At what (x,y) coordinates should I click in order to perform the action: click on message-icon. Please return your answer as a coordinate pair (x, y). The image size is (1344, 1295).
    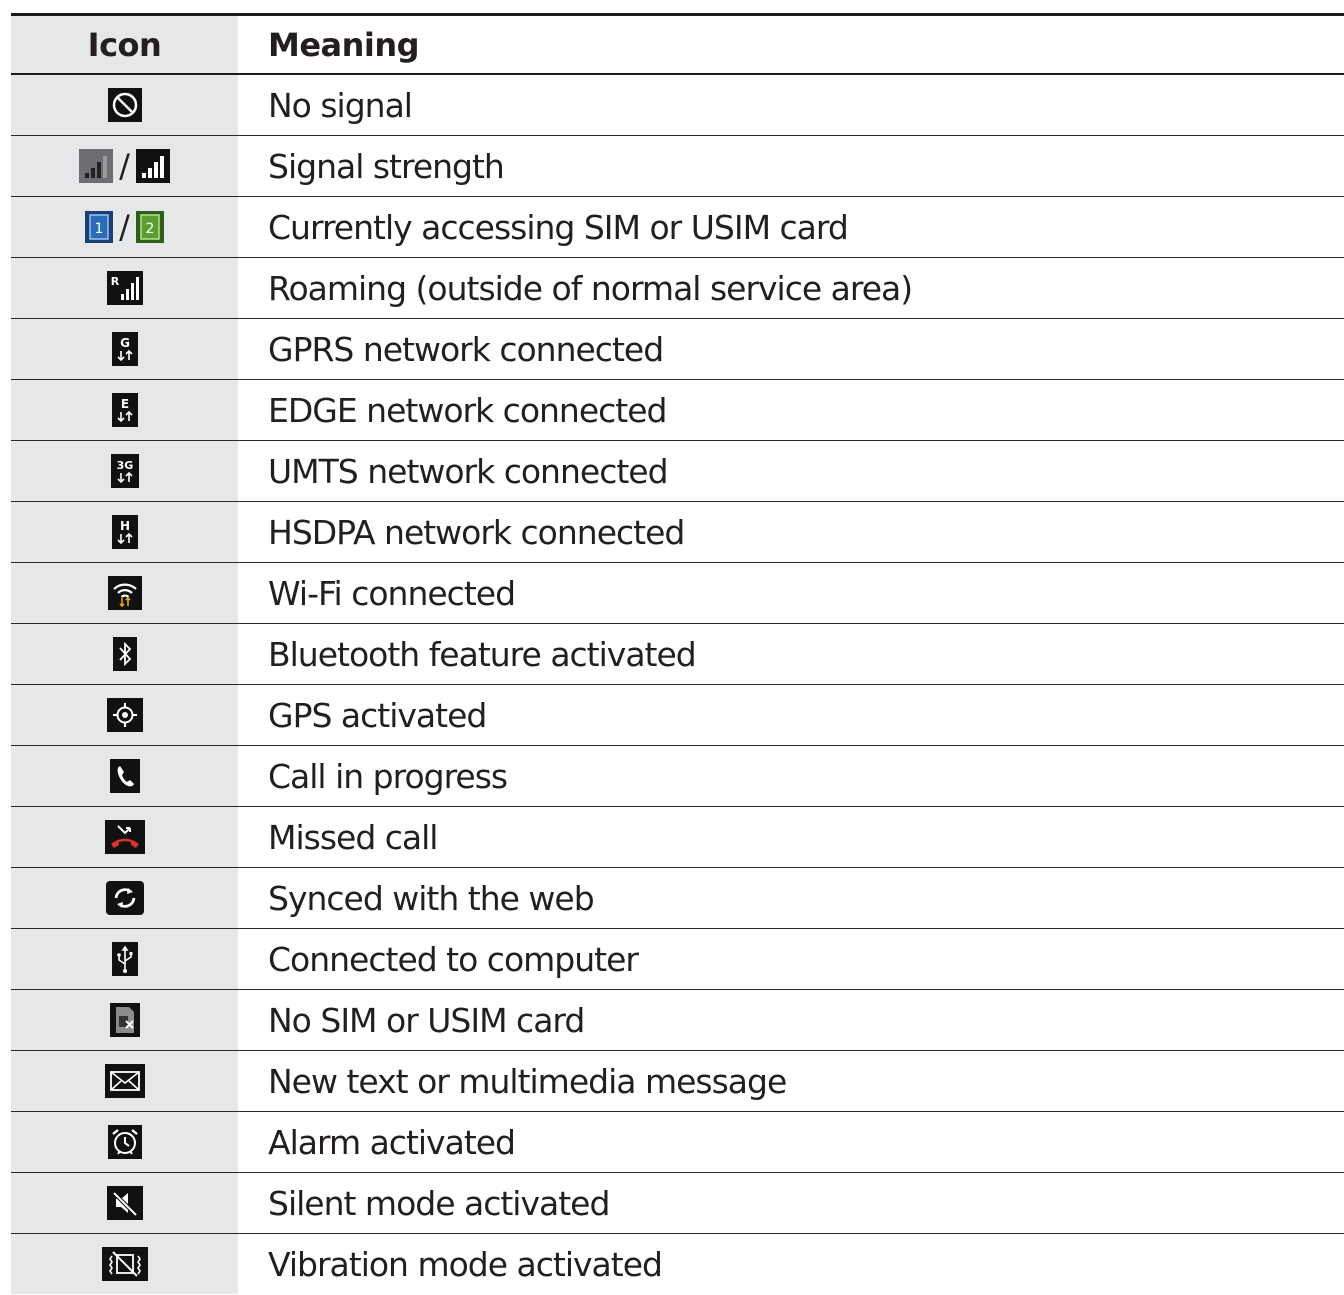
    Looking at the image, I should click on (124, 1081).